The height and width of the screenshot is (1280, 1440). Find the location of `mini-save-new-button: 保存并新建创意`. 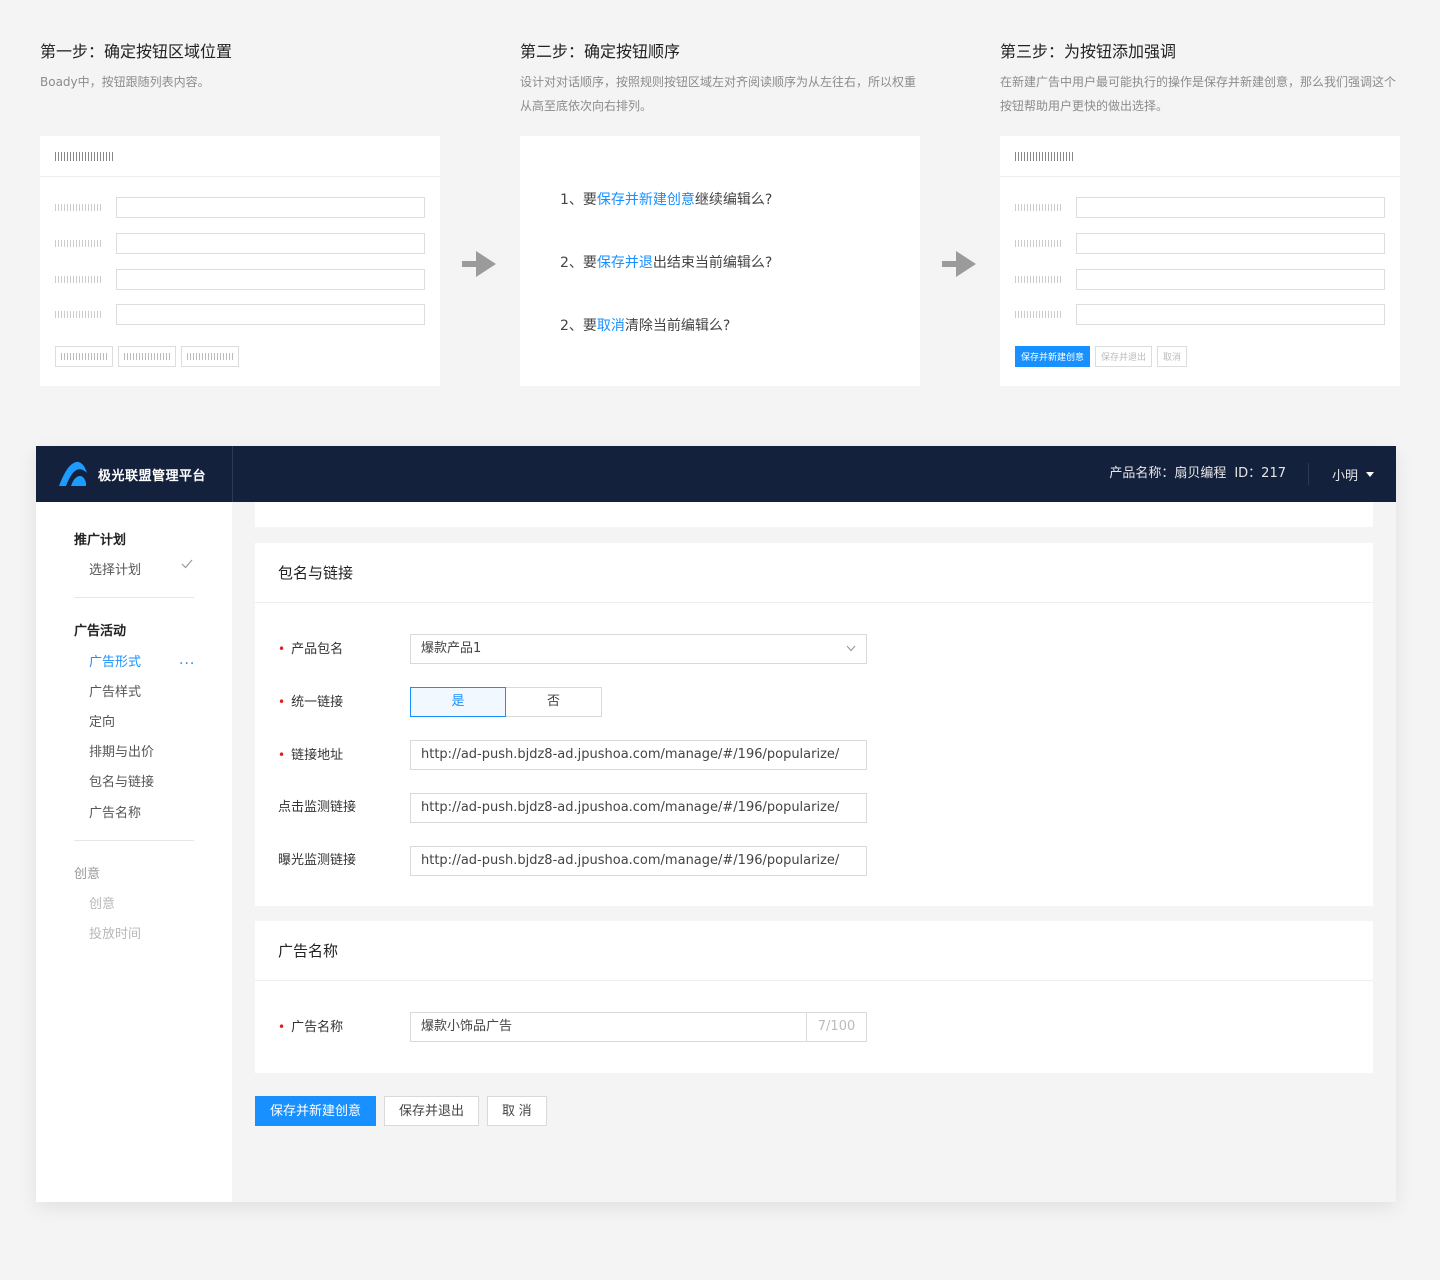

mini-save-new-button: 保存并新建创意 is located at coordinates (1053, 356).